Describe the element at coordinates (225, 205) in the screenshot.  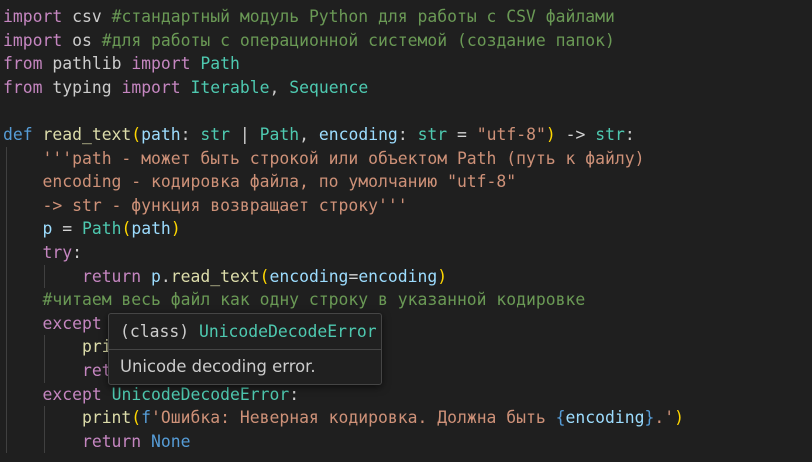
I see `code-token: -> str - функция возвращает строку'''` at that location.